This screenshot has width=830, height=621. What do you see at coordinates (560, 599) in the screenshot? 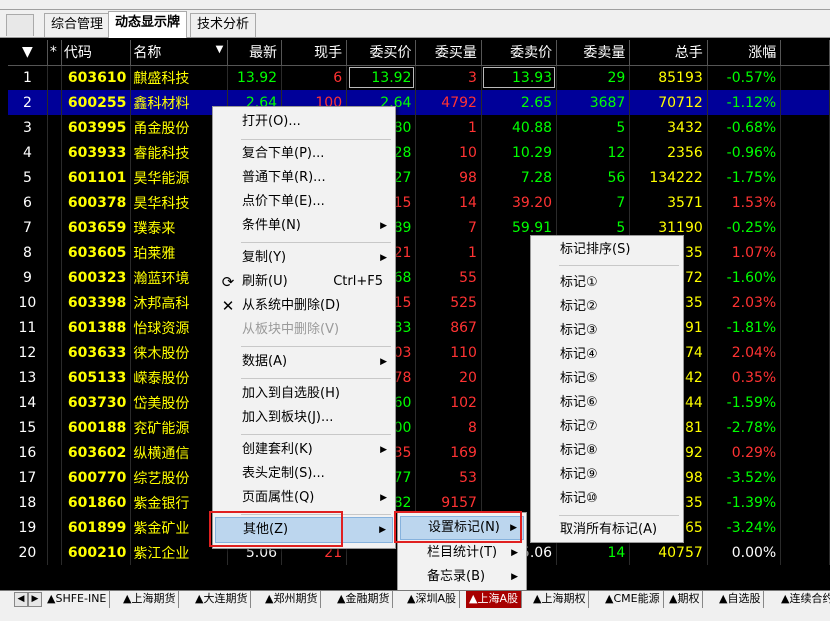
I see `market-tab-shanghai-options: ▲上海期权` at bounding box center [560, 599].